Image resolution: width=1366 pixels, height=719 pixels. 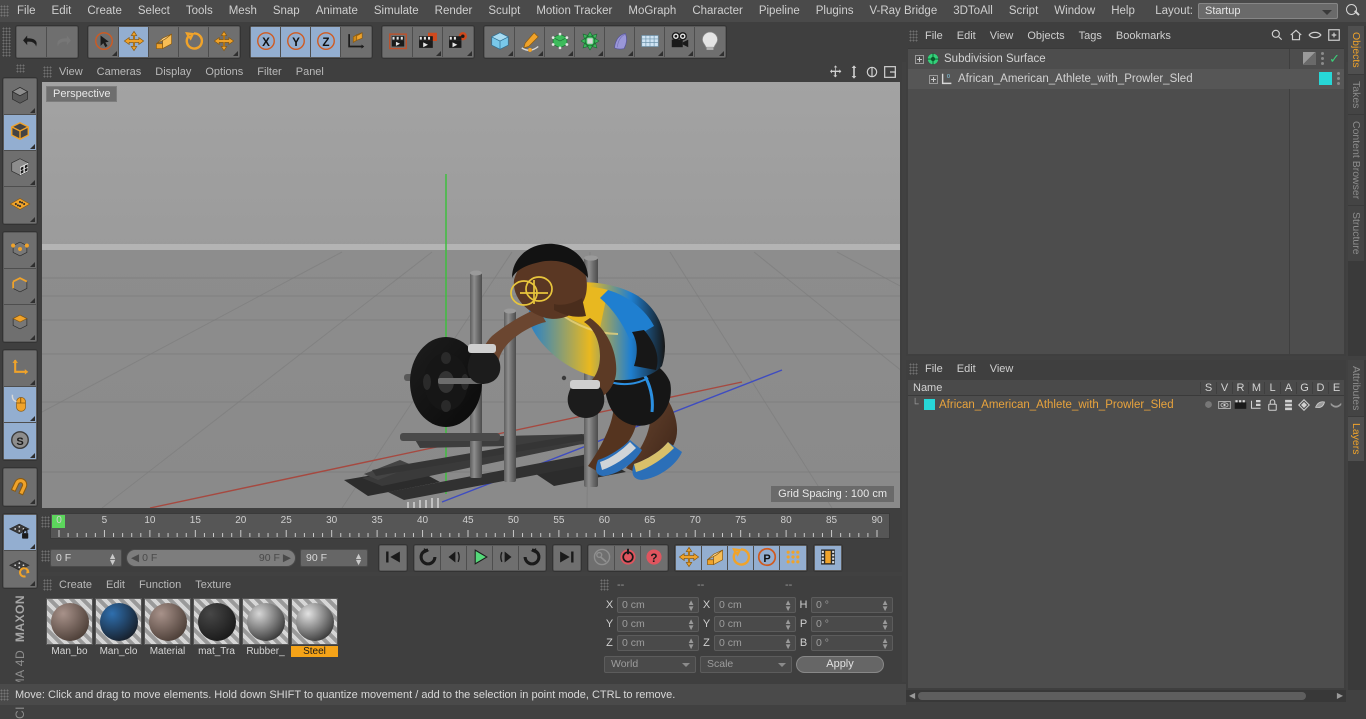 What do you see at coordinates (265, 627) in the screenshot?
I see `material-item-4: Rubber_` at bounding box center [265, 627].